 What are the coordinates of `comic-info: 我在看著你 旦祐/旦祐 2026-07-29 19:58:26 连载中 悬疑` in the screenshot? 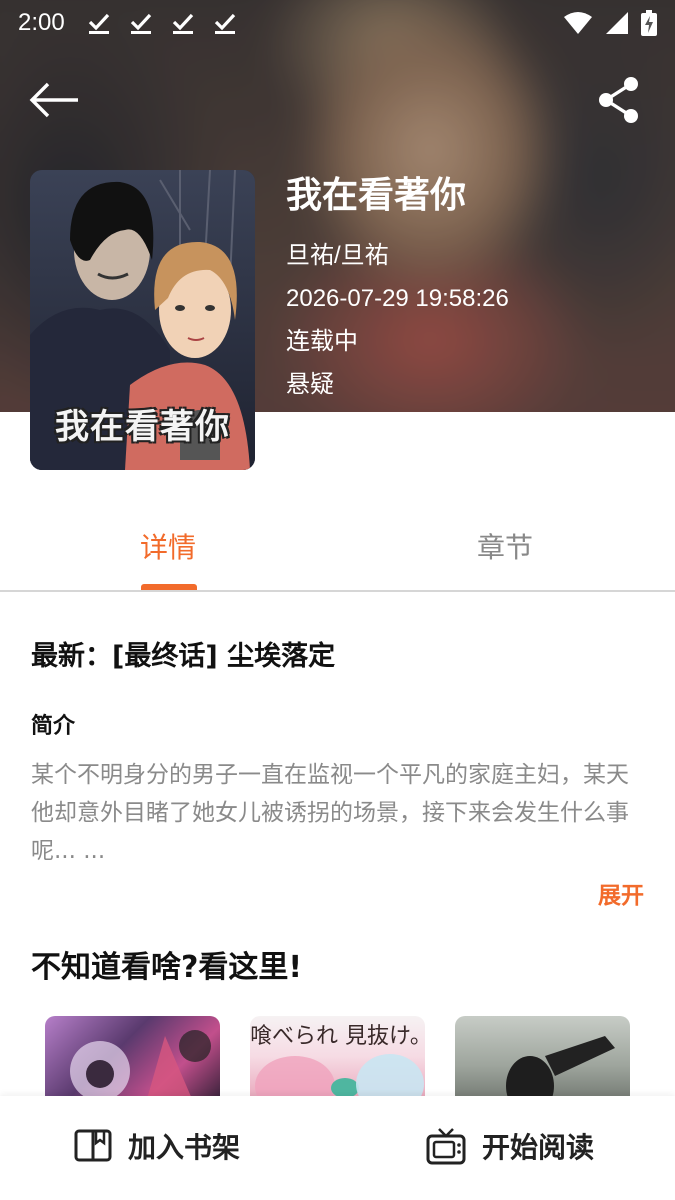 It's located at (397, 289).